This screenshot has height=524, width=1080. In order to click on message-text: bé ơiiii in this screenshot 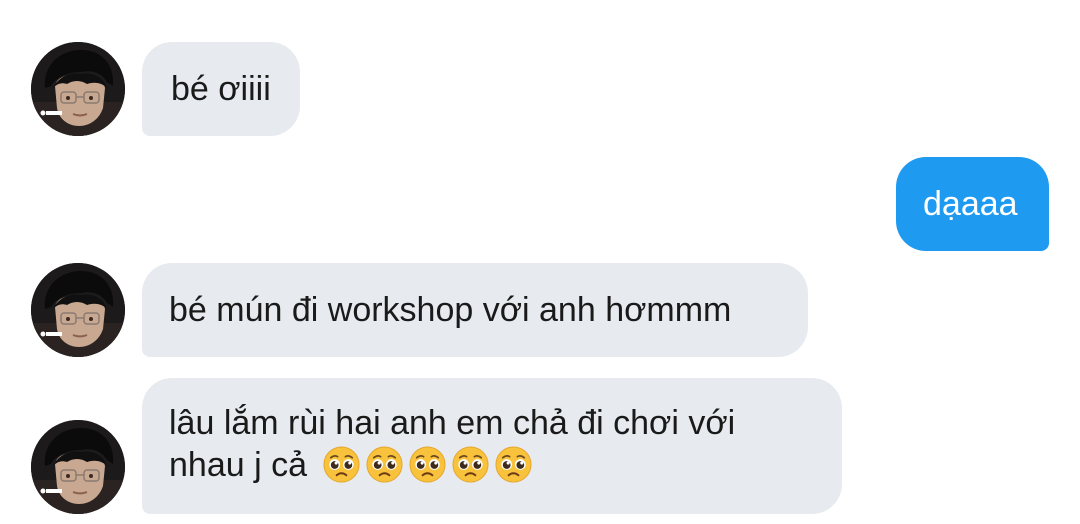, I will do `click(221, 89)`.